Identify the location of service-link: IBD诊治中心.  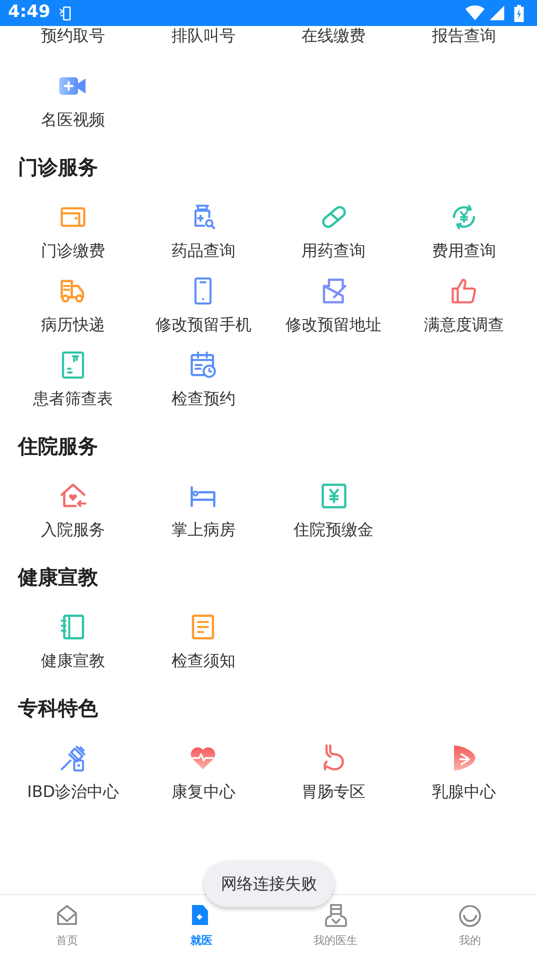
(73, 792).